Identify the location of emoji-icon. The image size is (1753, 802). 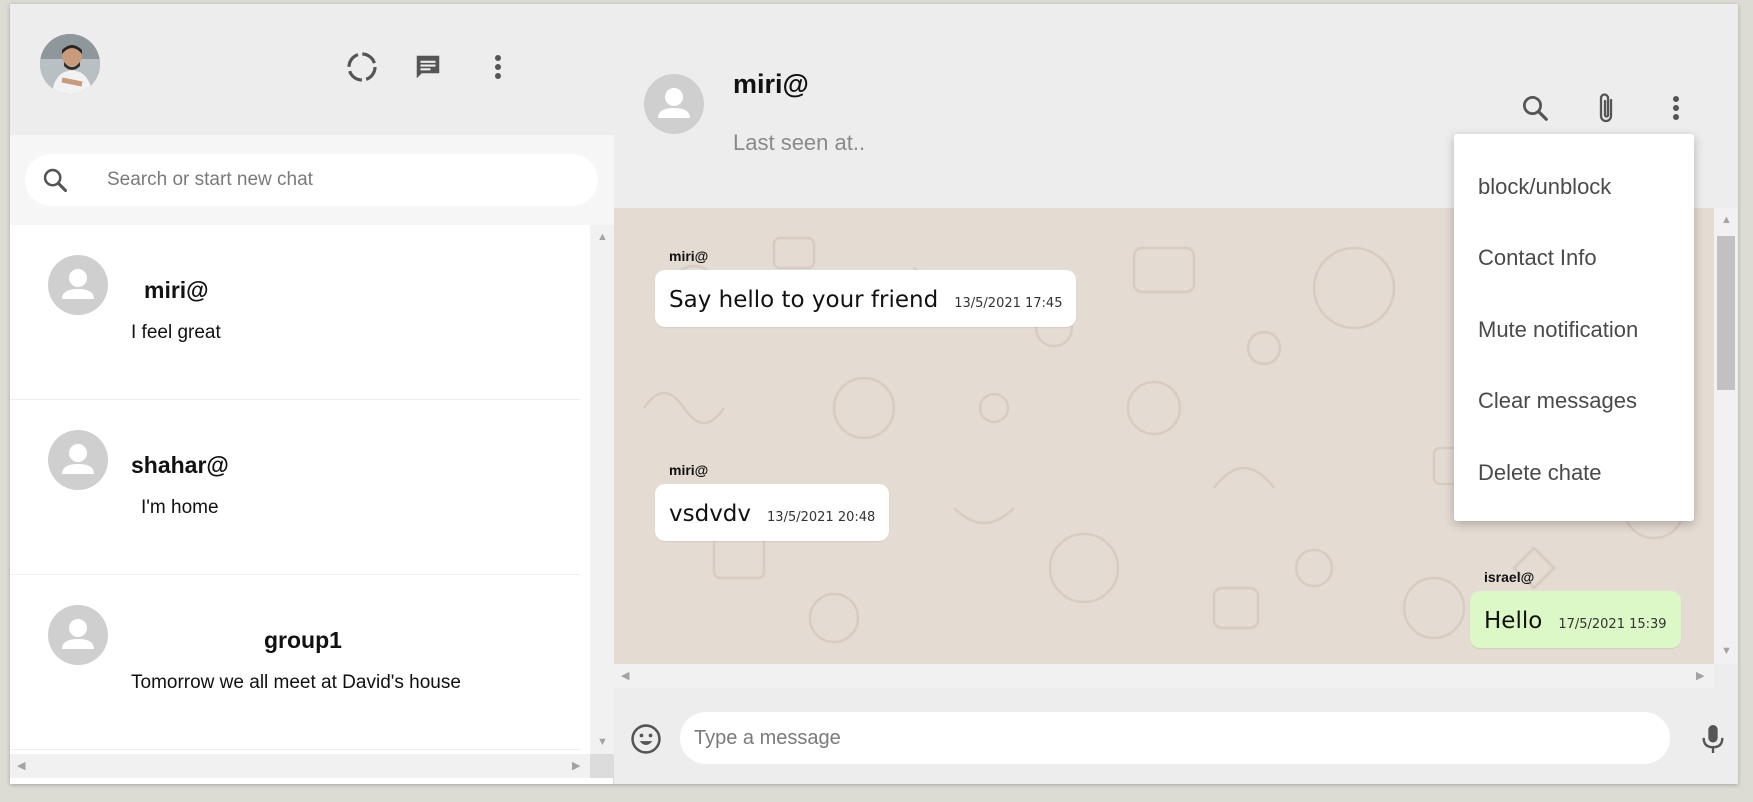
(646, 741).